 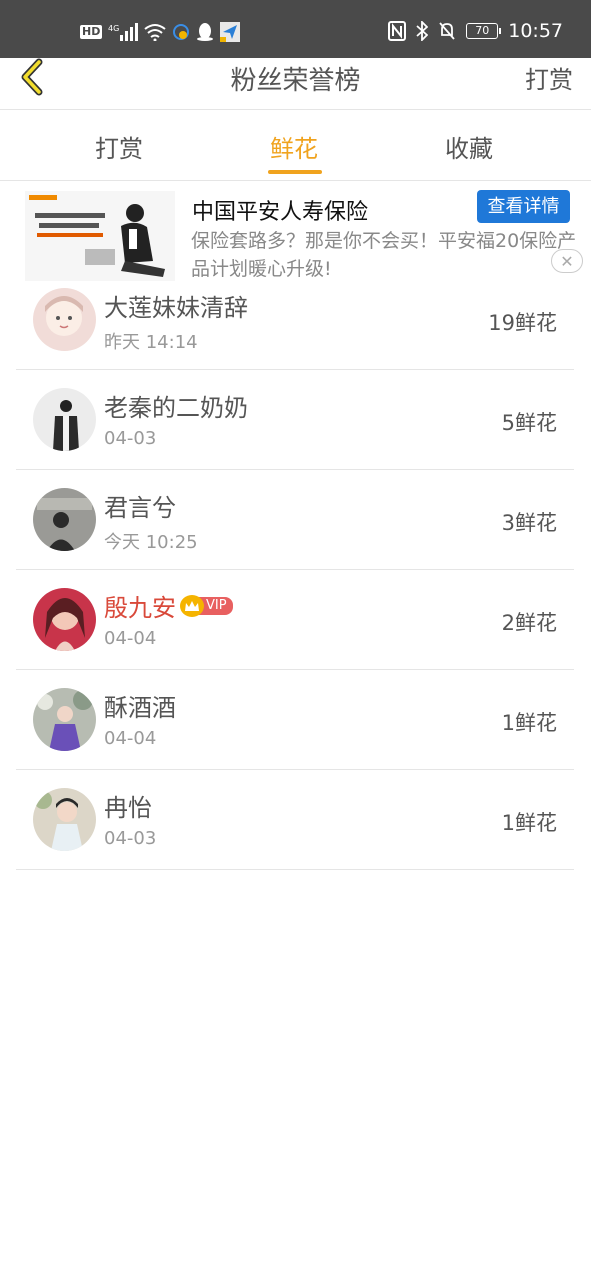 What do you see at coordinates (181, 32) in the screenshot?
I see `app-notification-icon` at bounding box center [181, 32].